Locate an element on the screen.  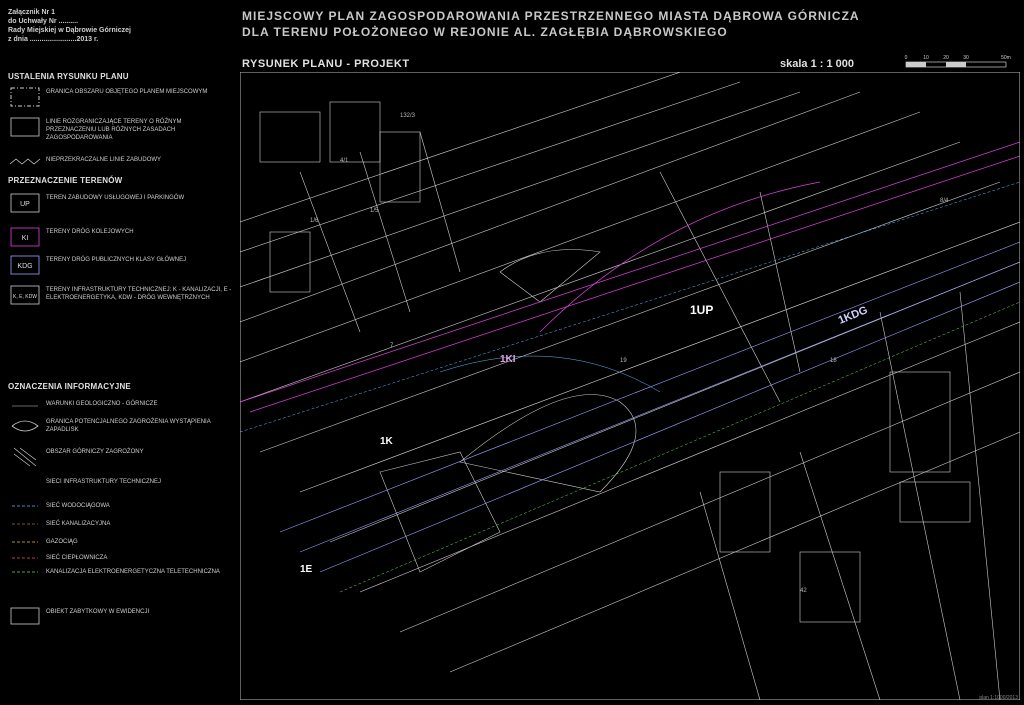
legend-item: KI TERENY DRÓG KOLEJOWYCH is located at coordinates (121, 236).